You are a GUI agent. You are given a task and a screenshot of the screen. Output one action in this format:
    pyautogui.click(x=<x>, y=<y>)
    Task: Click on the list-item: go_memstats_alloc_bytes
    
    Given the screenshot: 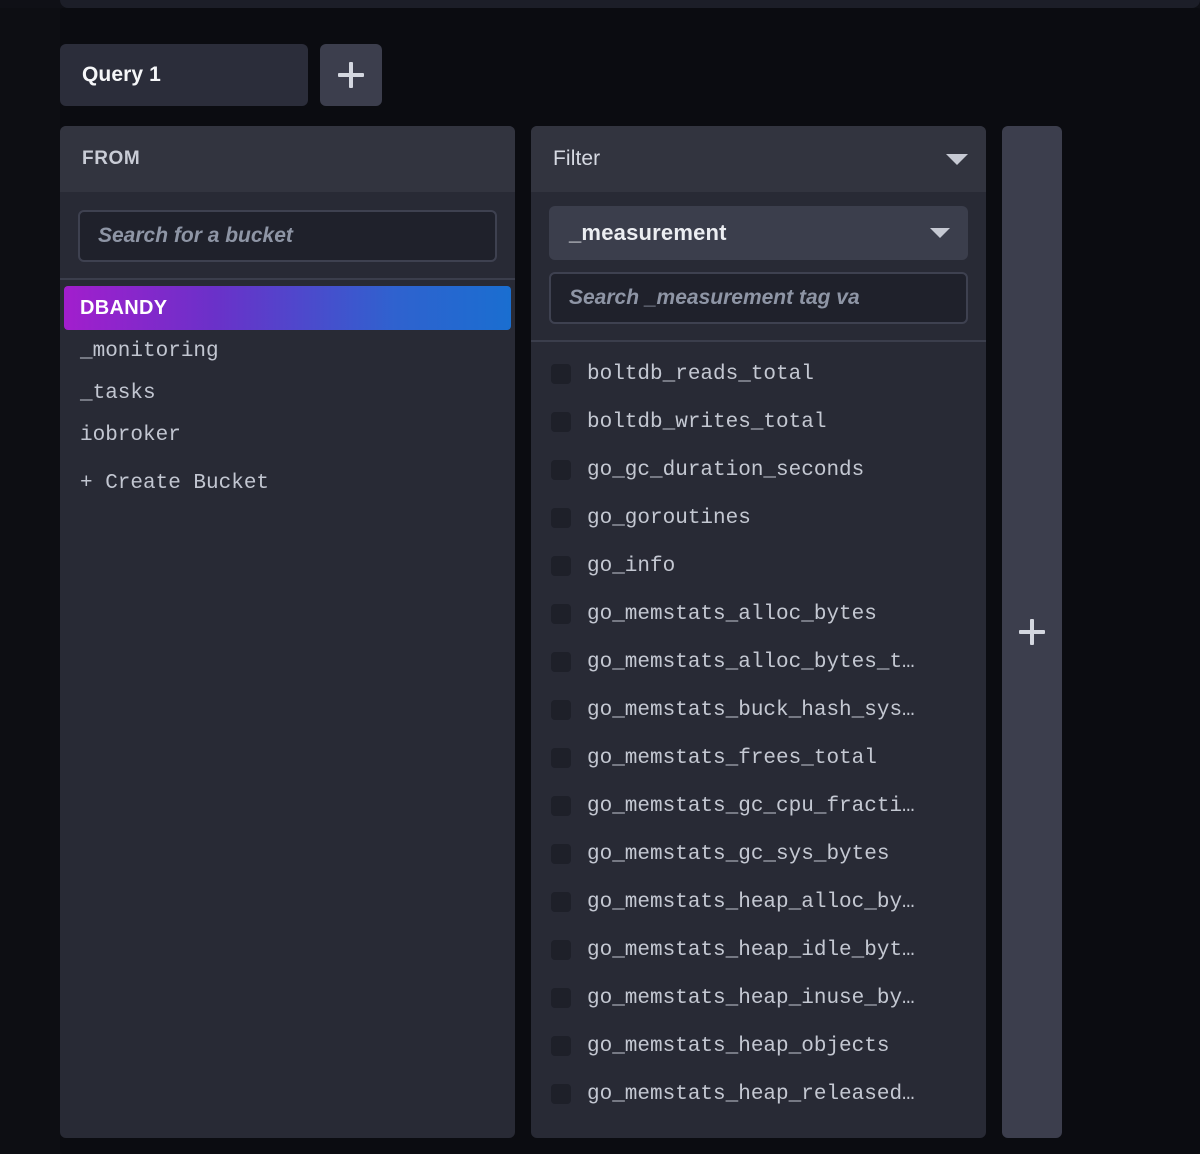 What is the action you would take?
    pyautogui.click(x=758, y=614)
    